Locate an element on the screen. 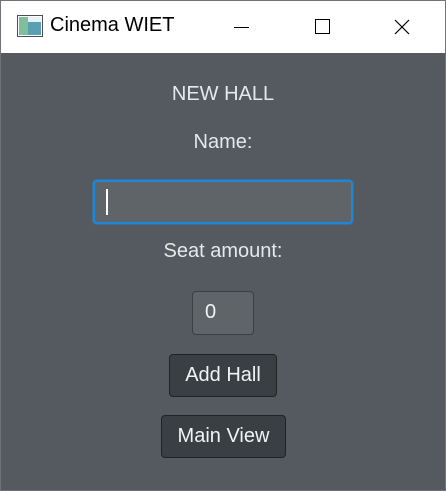 The height and width of the screenshot is (491, 446). app-icon is located at coordinates (30, 26).